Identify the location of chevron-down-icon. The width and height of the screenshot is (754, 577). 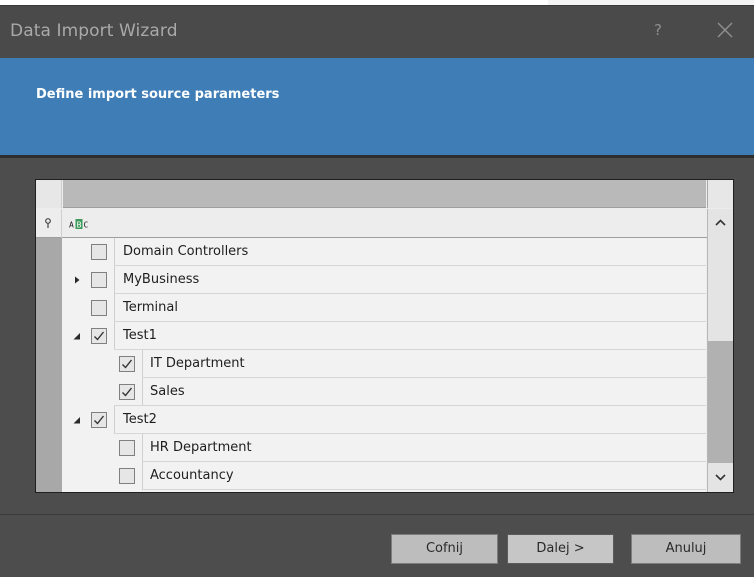
(720, 477).